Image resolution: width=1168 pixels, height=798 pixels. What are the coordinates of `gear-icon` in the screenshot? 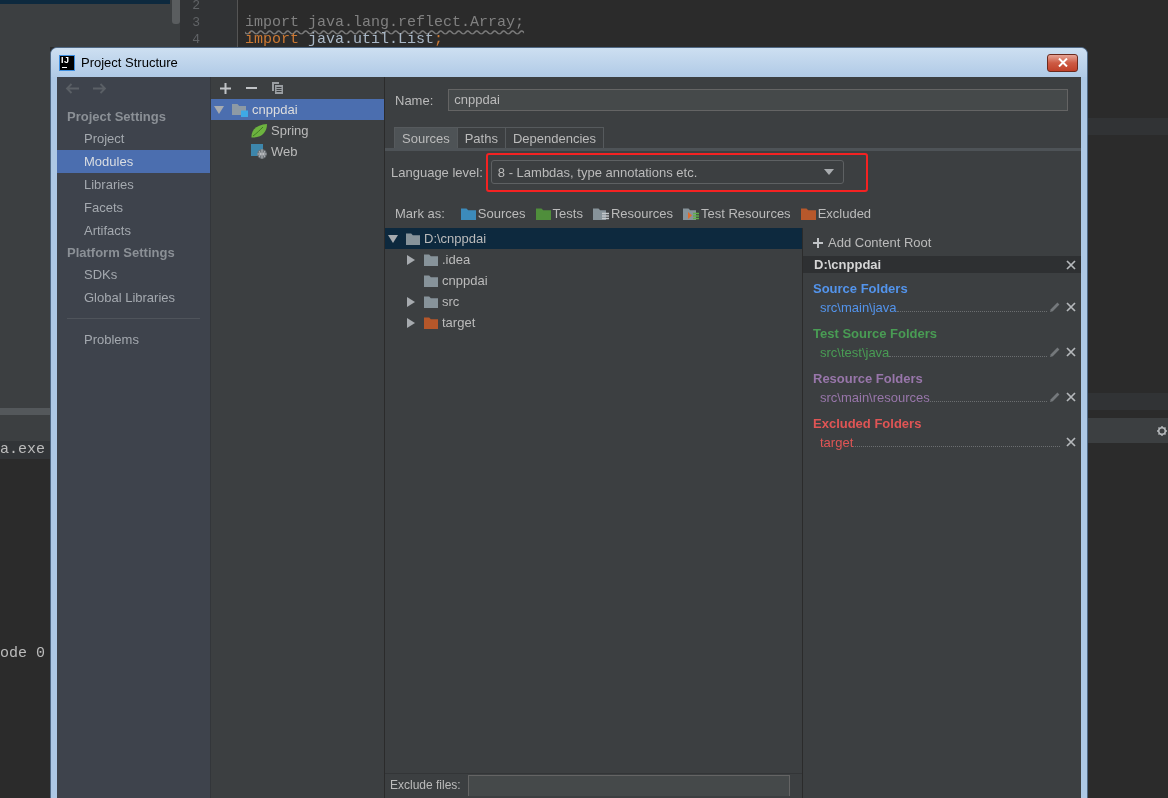 It's located at (1162, 430).